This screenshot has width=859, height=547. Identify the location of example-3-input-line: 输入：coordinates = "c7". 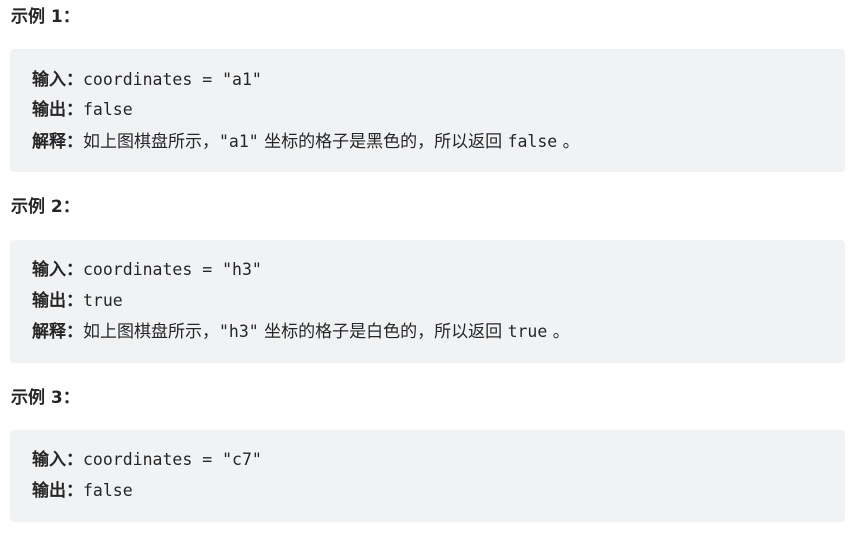
(147, 460).